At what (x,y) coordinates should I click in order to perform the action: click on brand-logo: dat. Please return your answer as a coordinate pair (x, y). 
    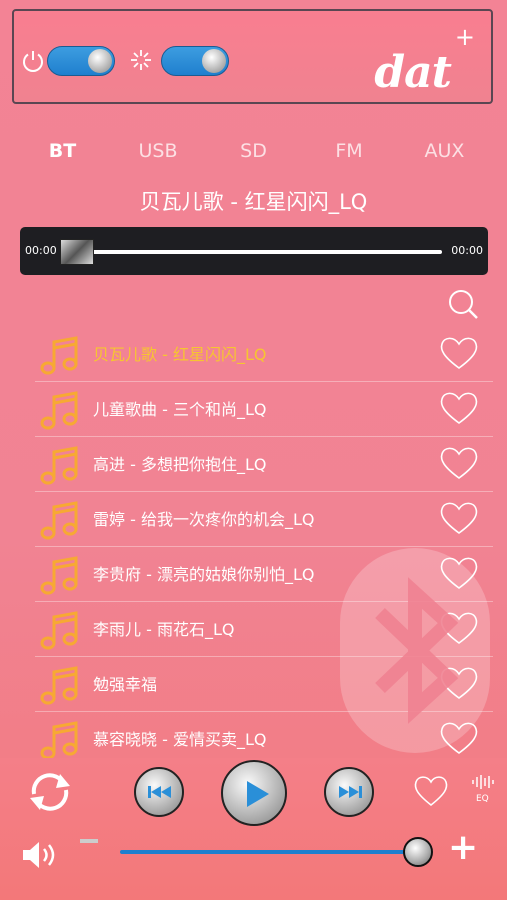
    Looking at the image, I should click on (413, 72).